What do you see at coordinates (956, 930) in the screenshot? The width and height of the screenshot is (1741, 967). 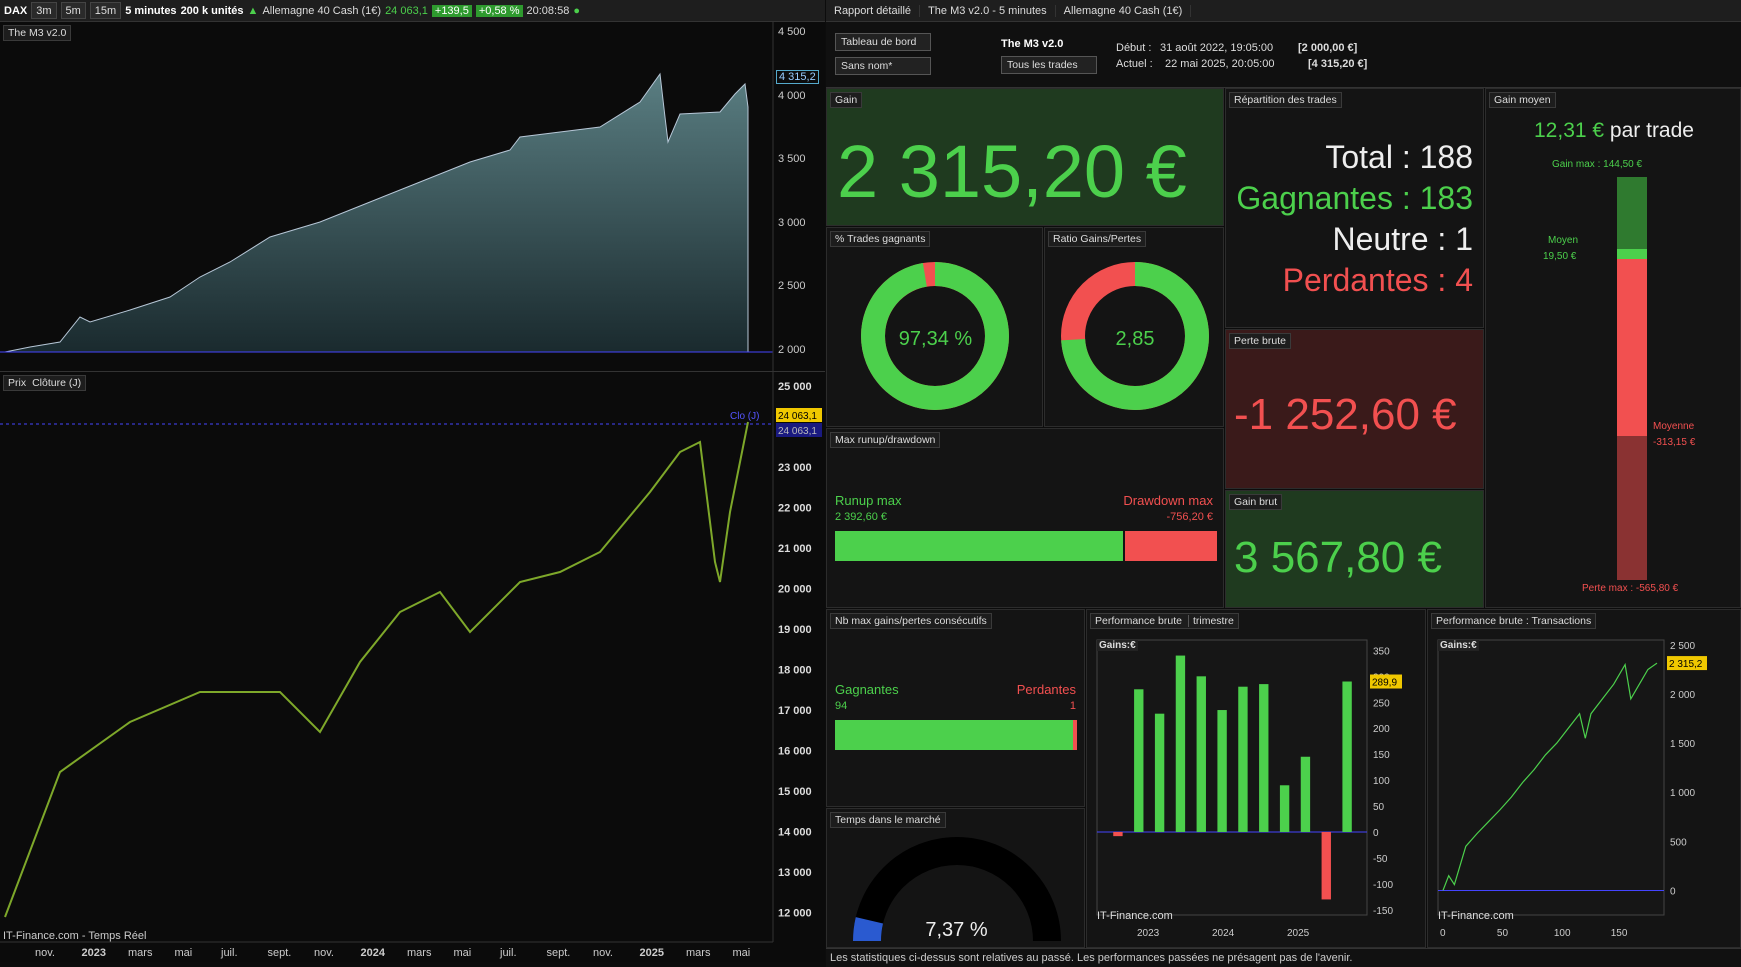 I see `time-market-value: 7,37 %` at bounding box center [956, 930].